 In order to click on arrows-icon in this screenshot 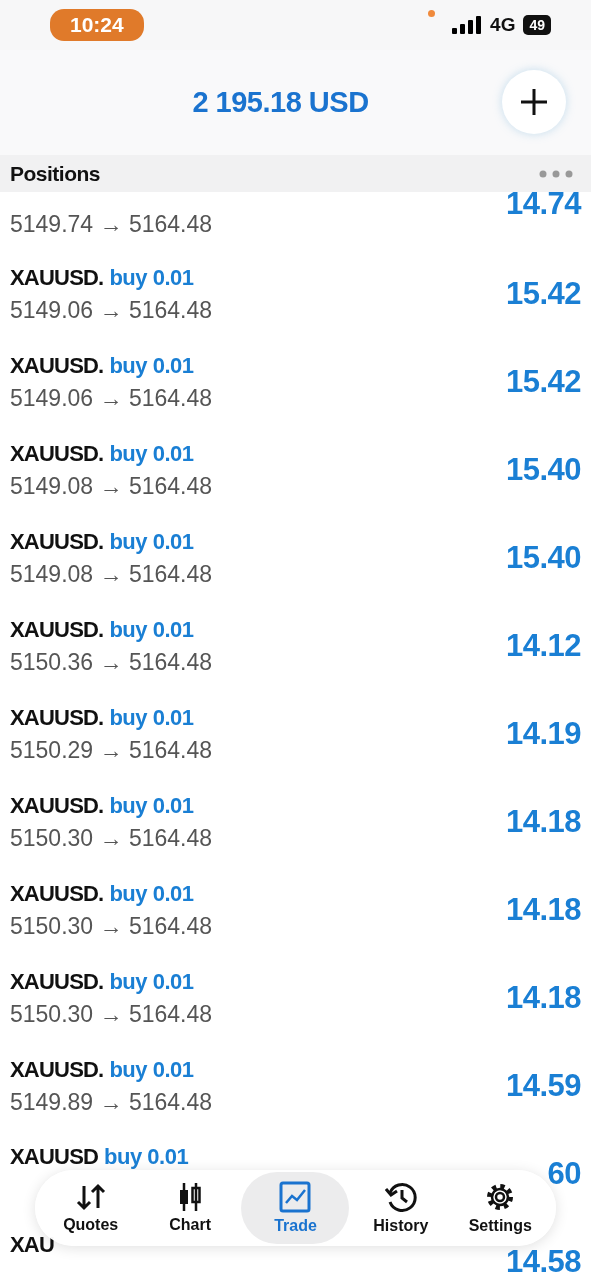, I will do `click(90, 1197)`.